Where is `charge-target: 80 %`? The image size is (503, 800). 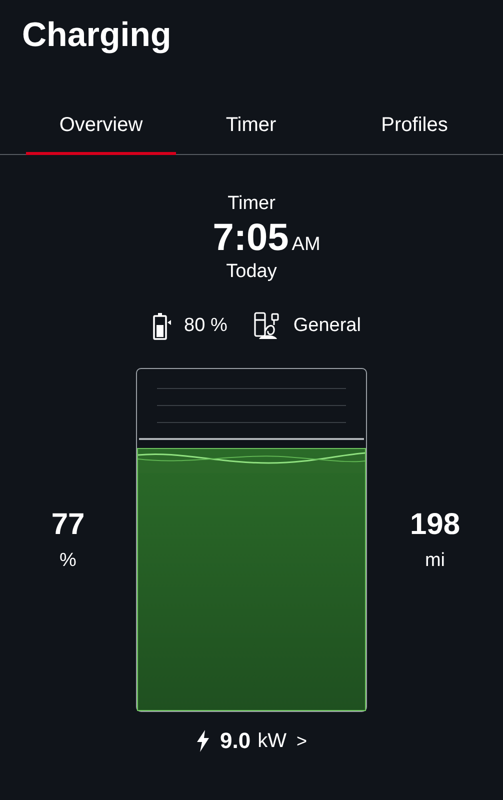 charge-target: 80 % is located at coordinates (206, 326).